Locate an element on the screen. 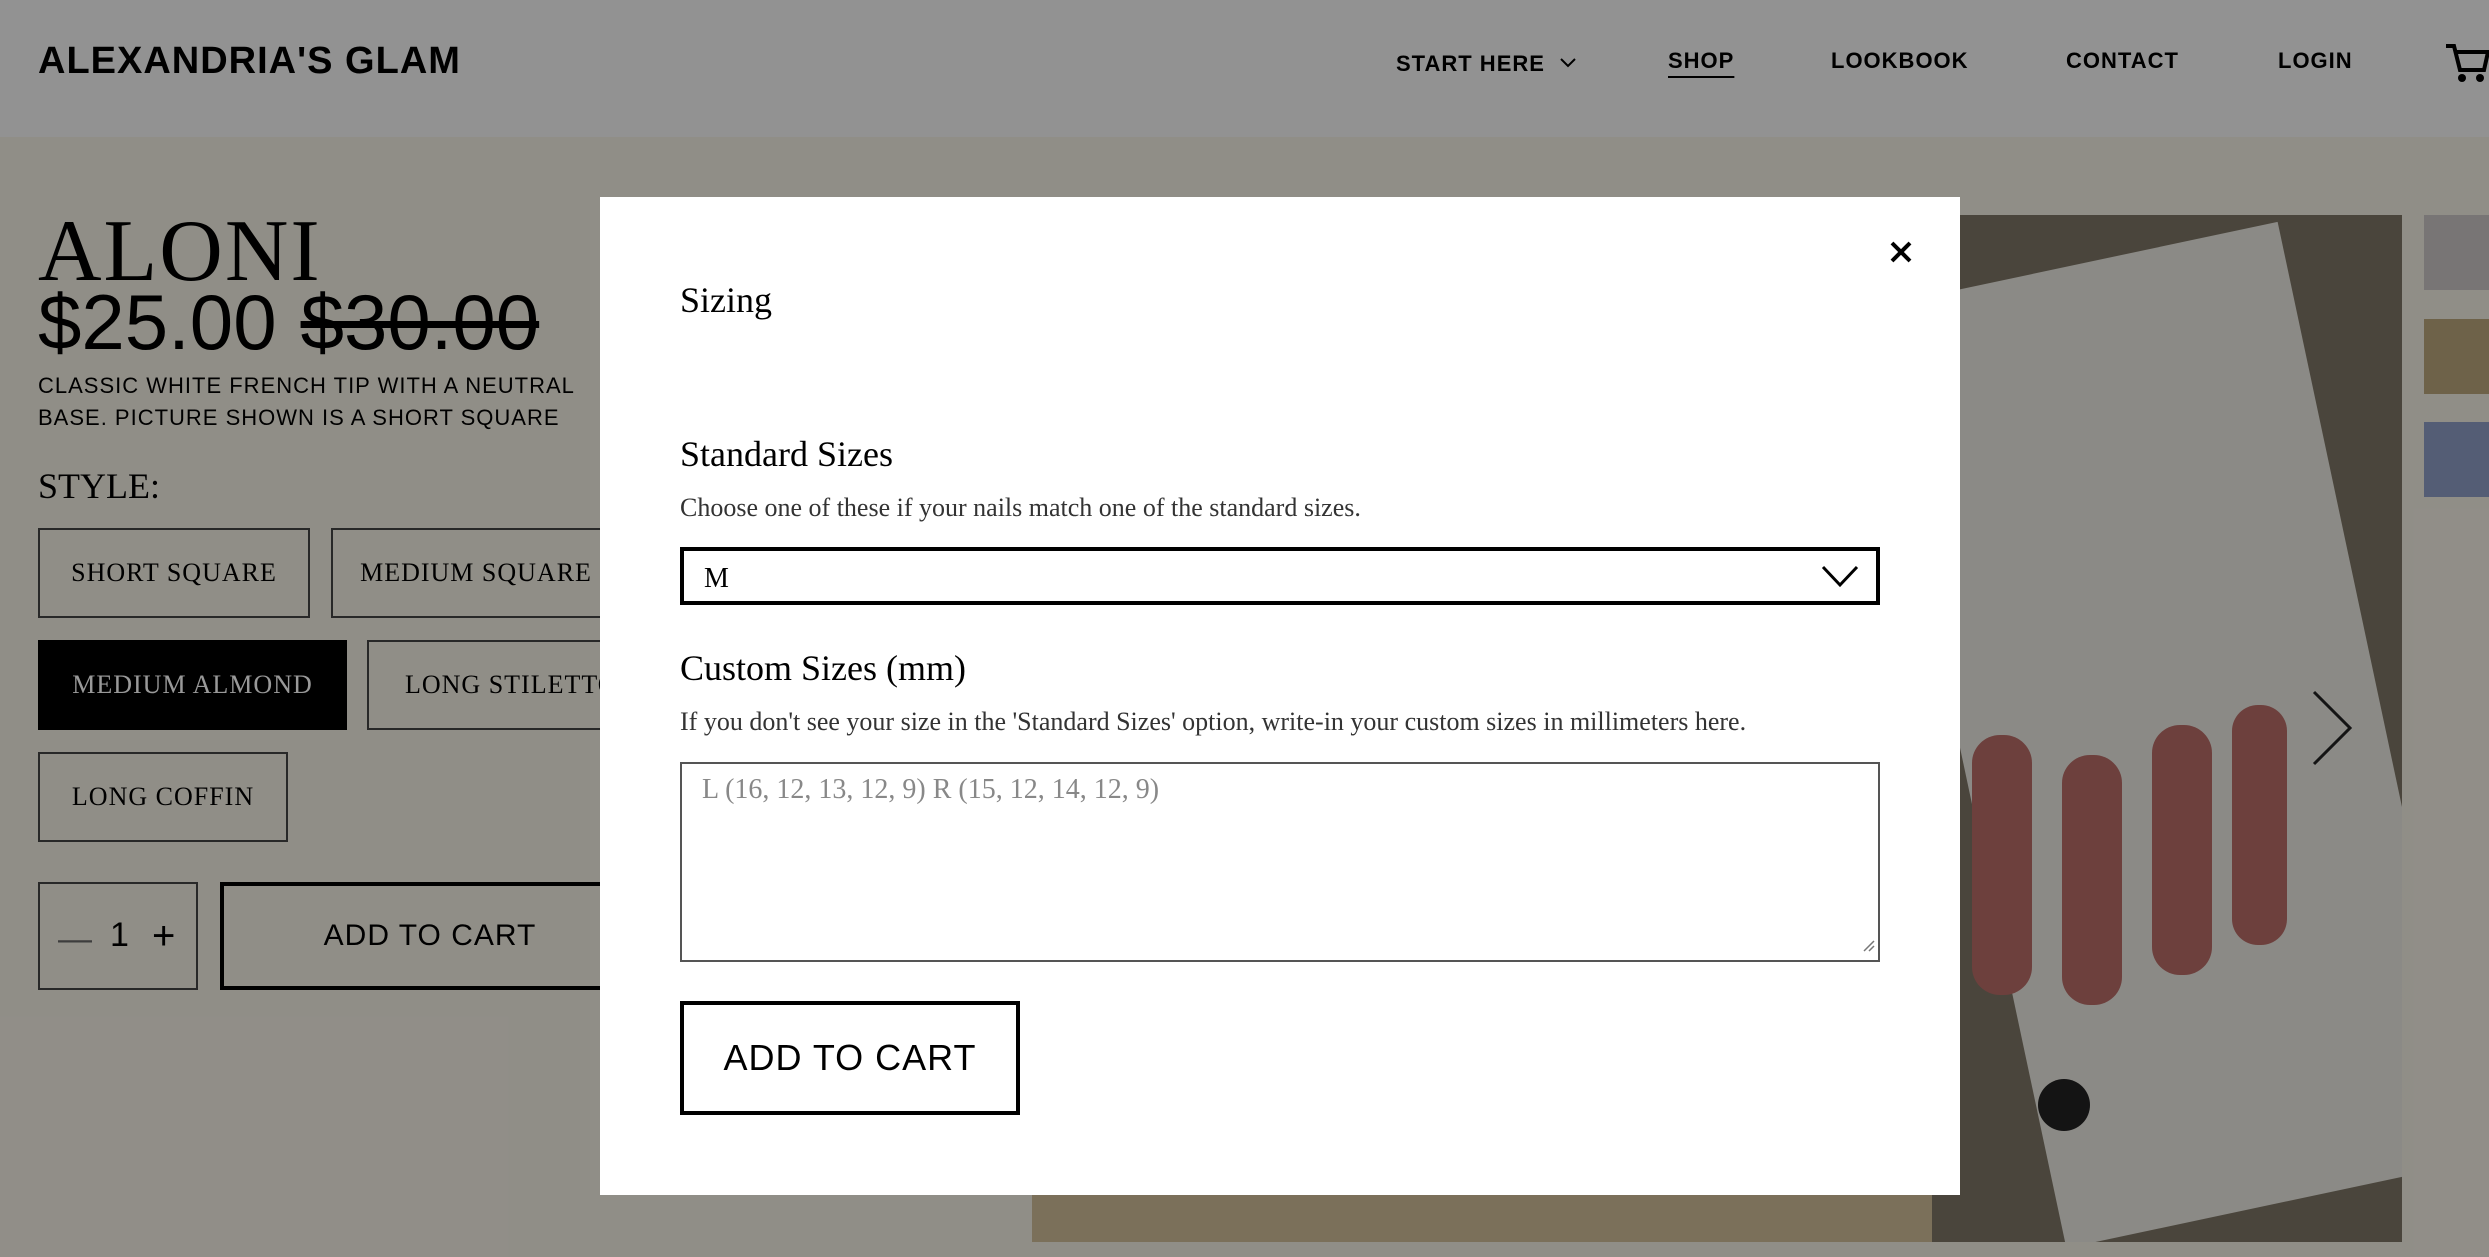  resize-handle-icon is located at coordinates (1868, 947).